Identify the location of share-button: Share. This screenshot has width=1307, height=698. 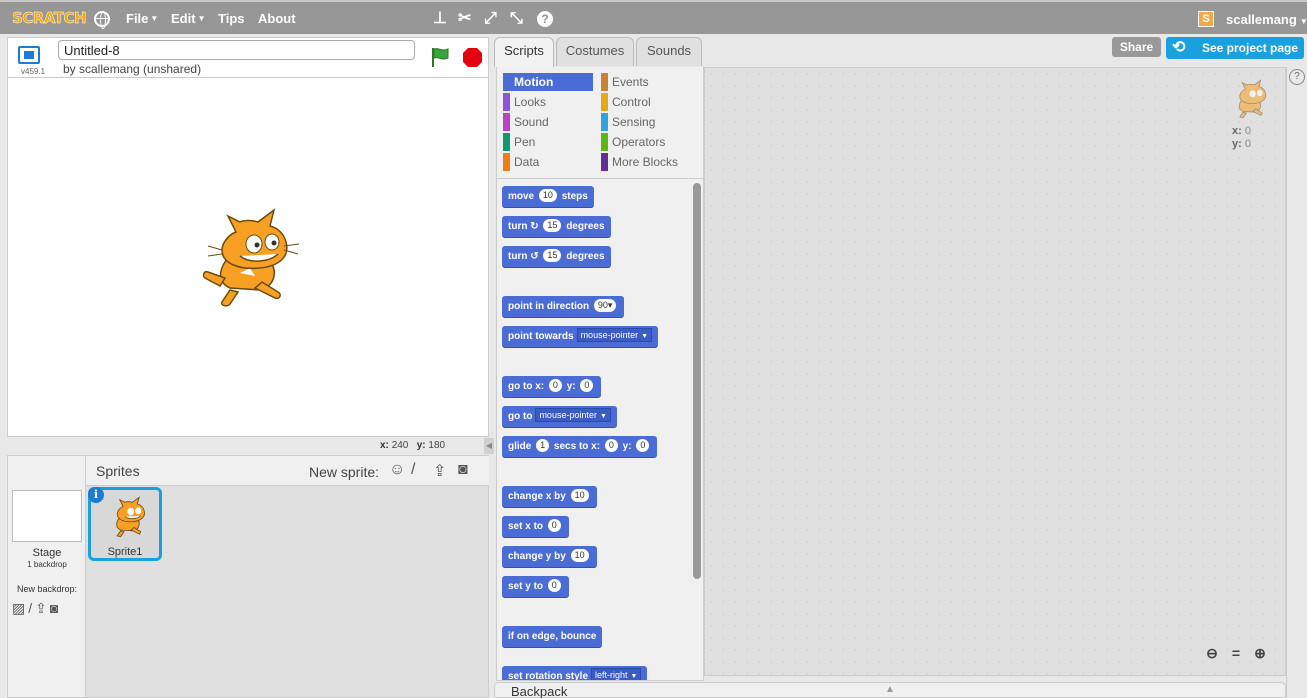
(1136, 47).